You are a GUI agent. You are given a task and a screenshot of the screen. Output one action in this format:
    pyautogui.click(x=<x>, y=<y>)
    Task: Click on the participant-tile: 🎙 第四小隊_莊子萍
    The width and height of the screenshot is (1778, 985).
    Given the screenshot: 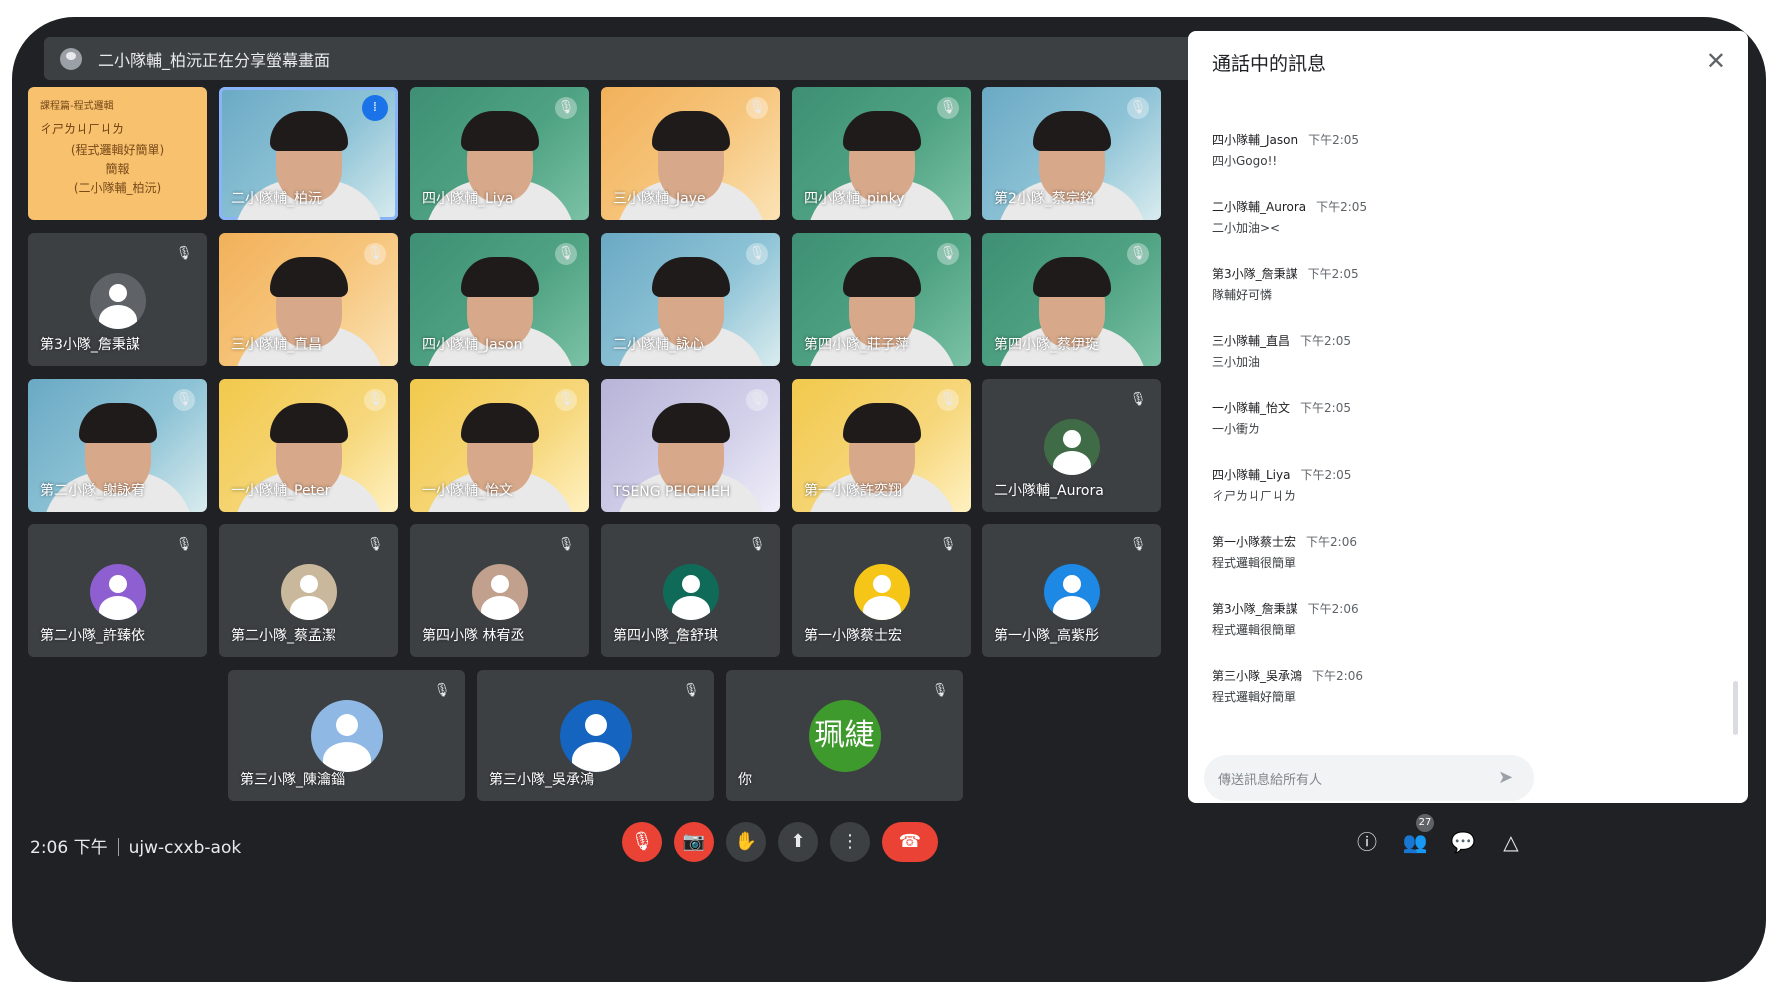 What is the action you would take?
    pyautogui.click(x=881, y=299)
    